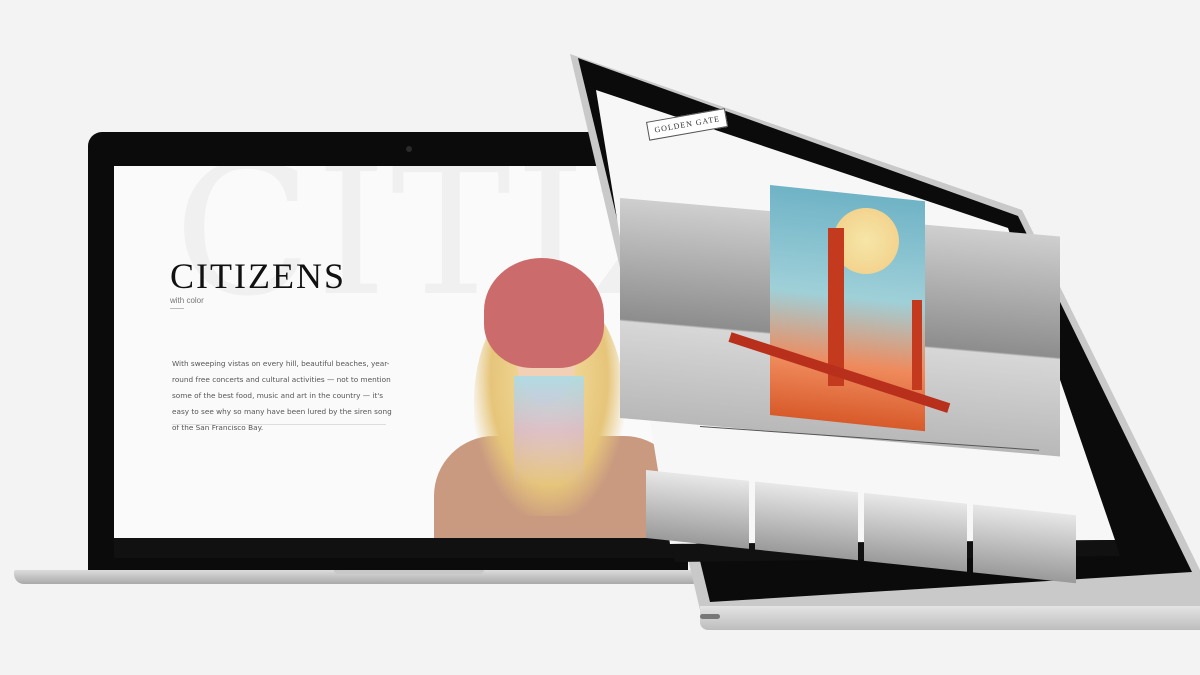  Describe the element at coordinates (187, 300) in the screenshot. I see `page-subtitle: with color` at that location.